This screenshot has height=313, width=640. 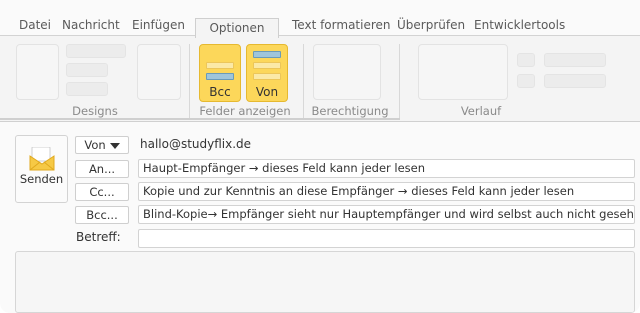 I want to click on verlauf-placeholder-large, so click(x=463, y=72).